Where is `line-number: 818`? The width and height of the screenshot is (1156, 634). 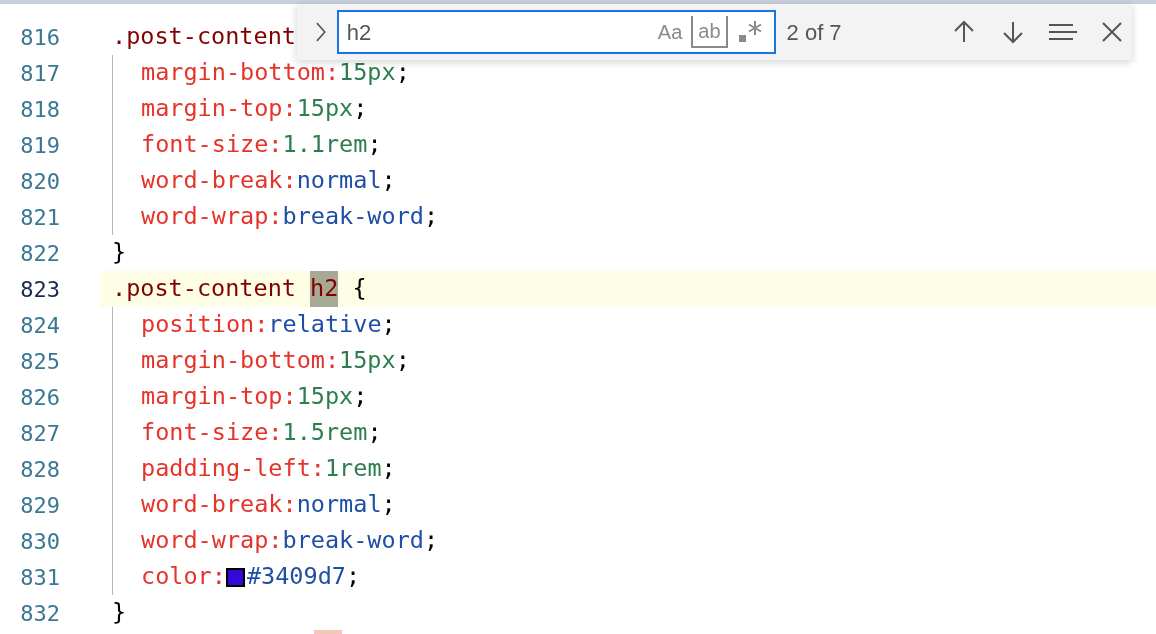
line-number: 818 is located at coordinates (39, 109).